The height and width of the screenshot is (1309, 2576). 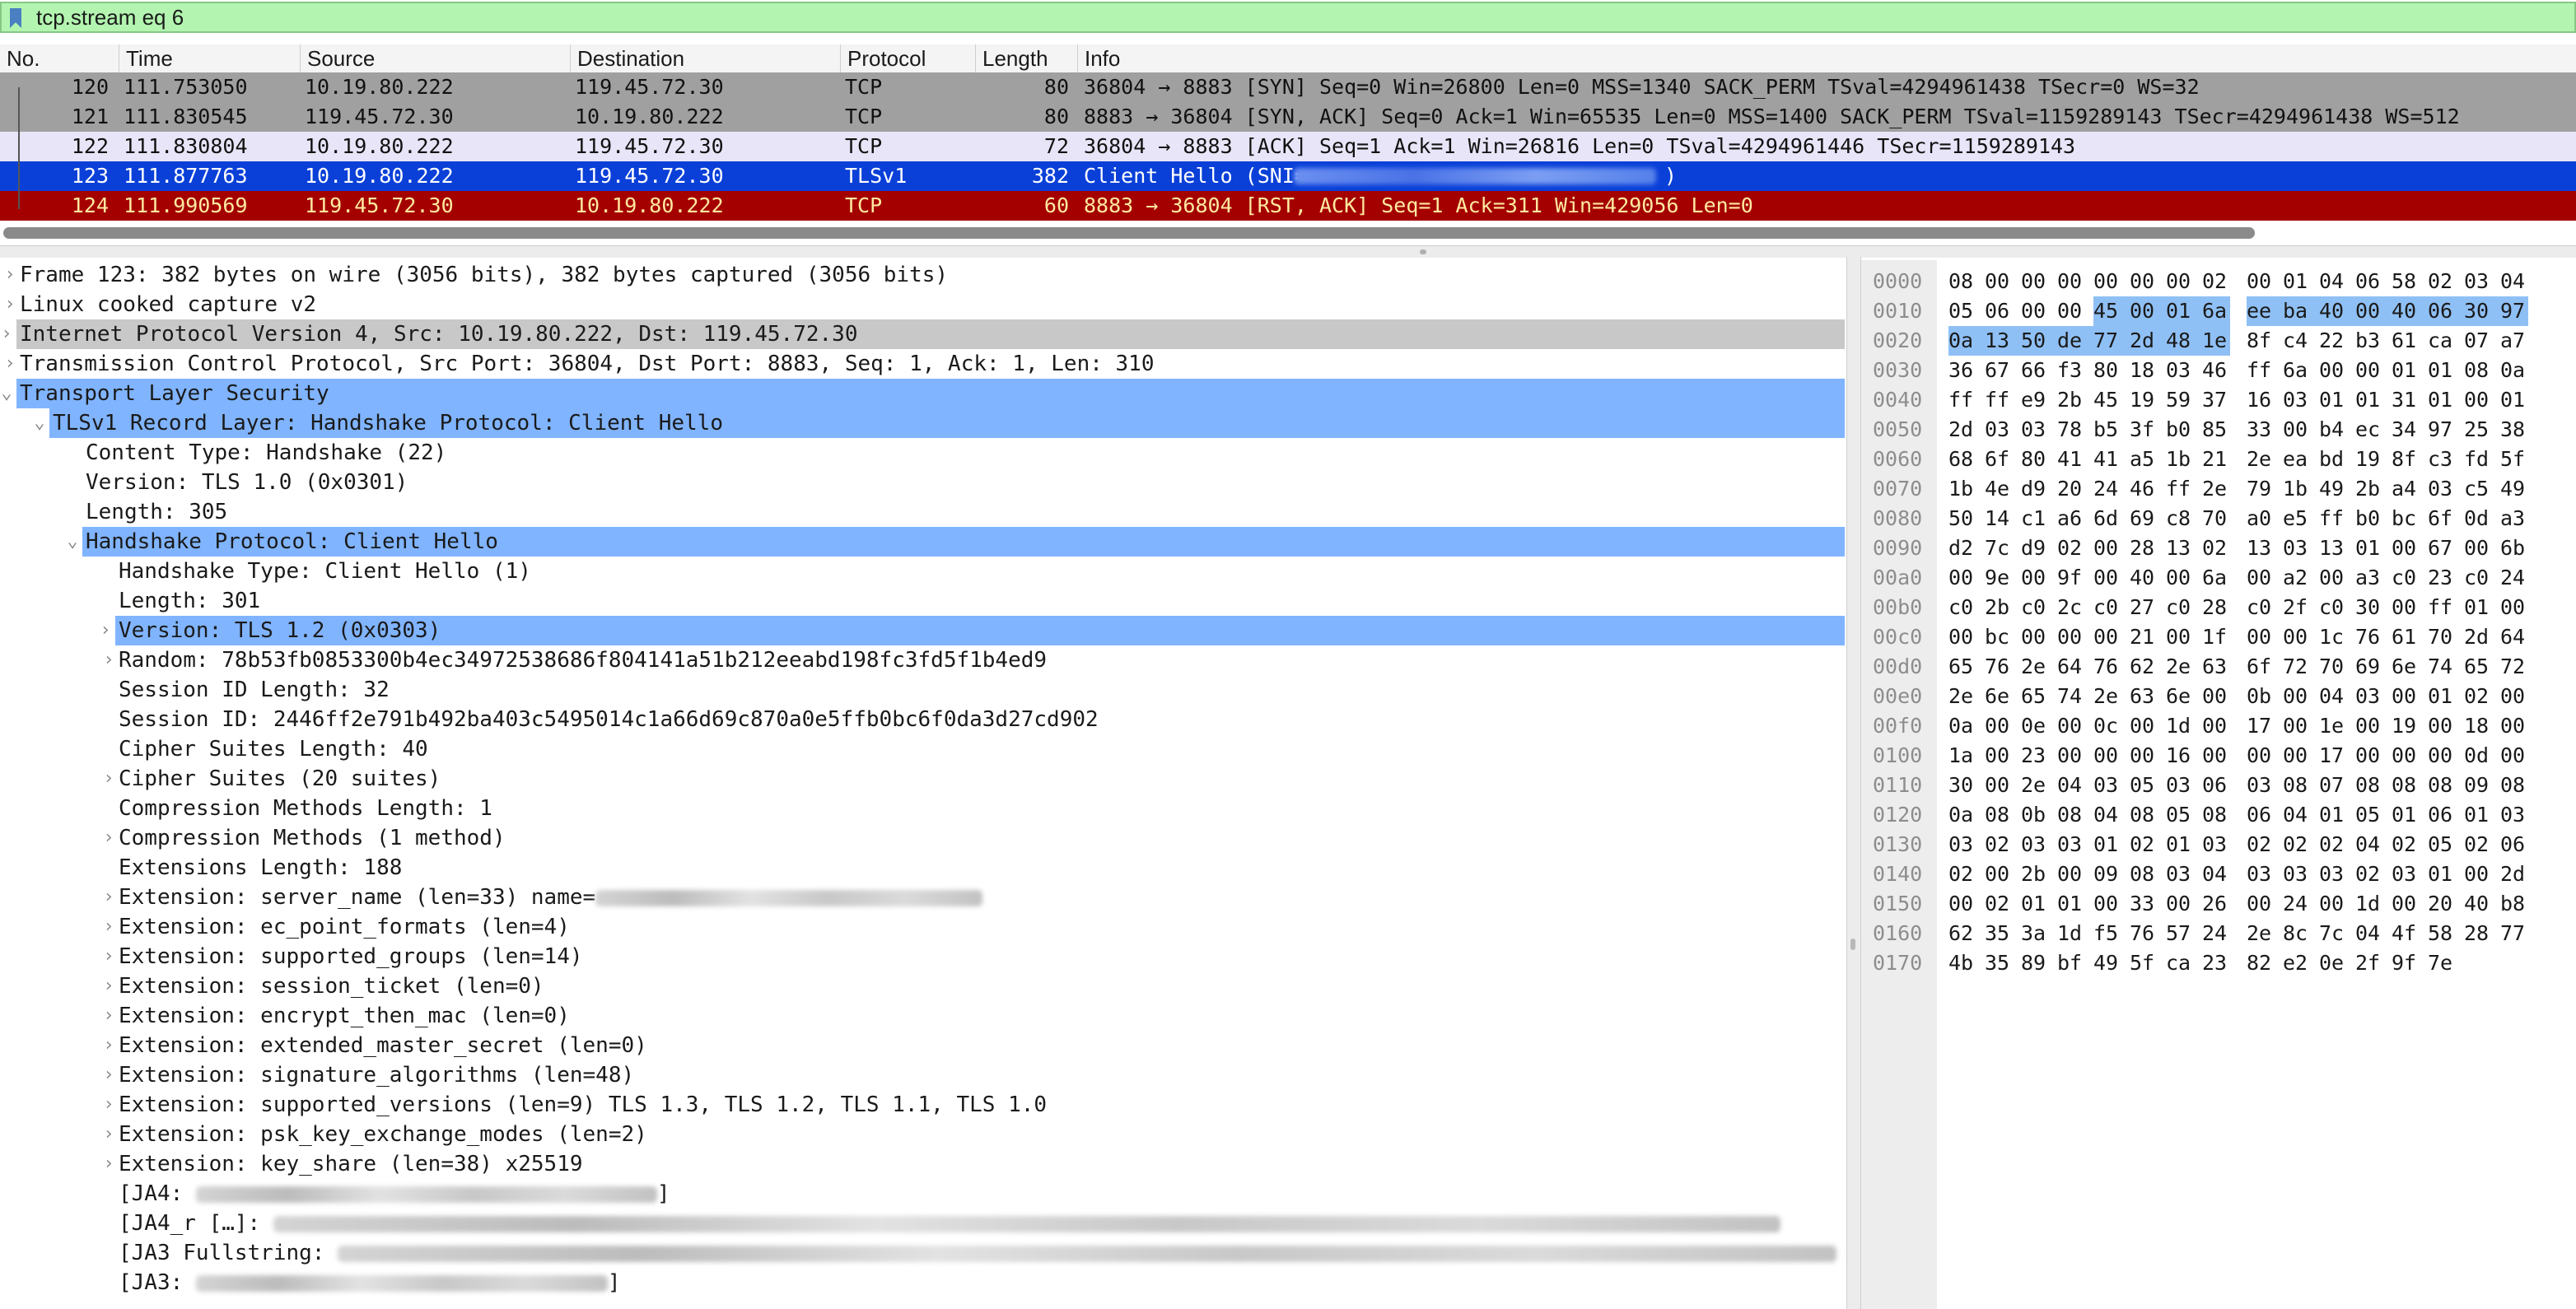 What do you see at coordinates (2261, 489) in the screenshot?
I see `hex-byte: 79` at bounding box center [2261, 489].